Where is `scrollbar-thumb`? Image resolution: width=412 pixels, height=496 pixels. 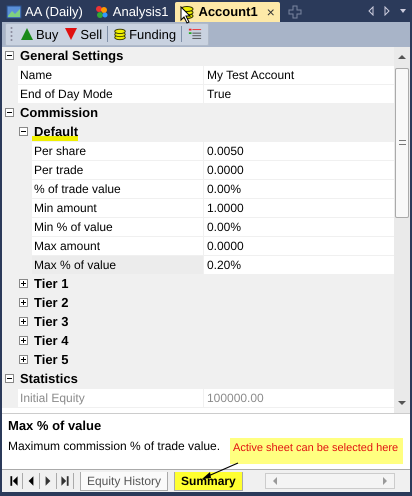 scrollbar-thumb is located at coordinates (402, 143).